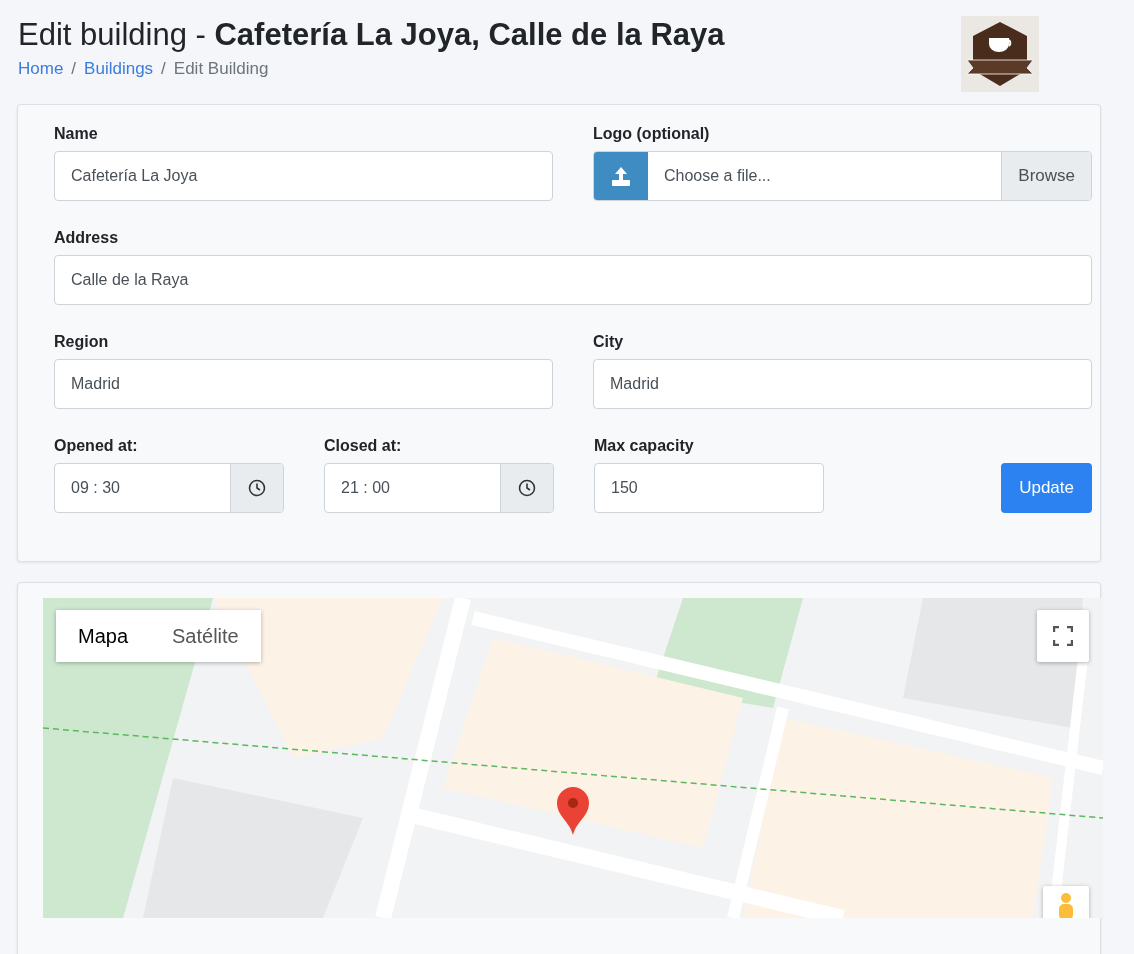  What do you see at coordinates (205, 636) in the screenshot?
I see `map-type-tab: Satélite` at bounding box center [205, 636].